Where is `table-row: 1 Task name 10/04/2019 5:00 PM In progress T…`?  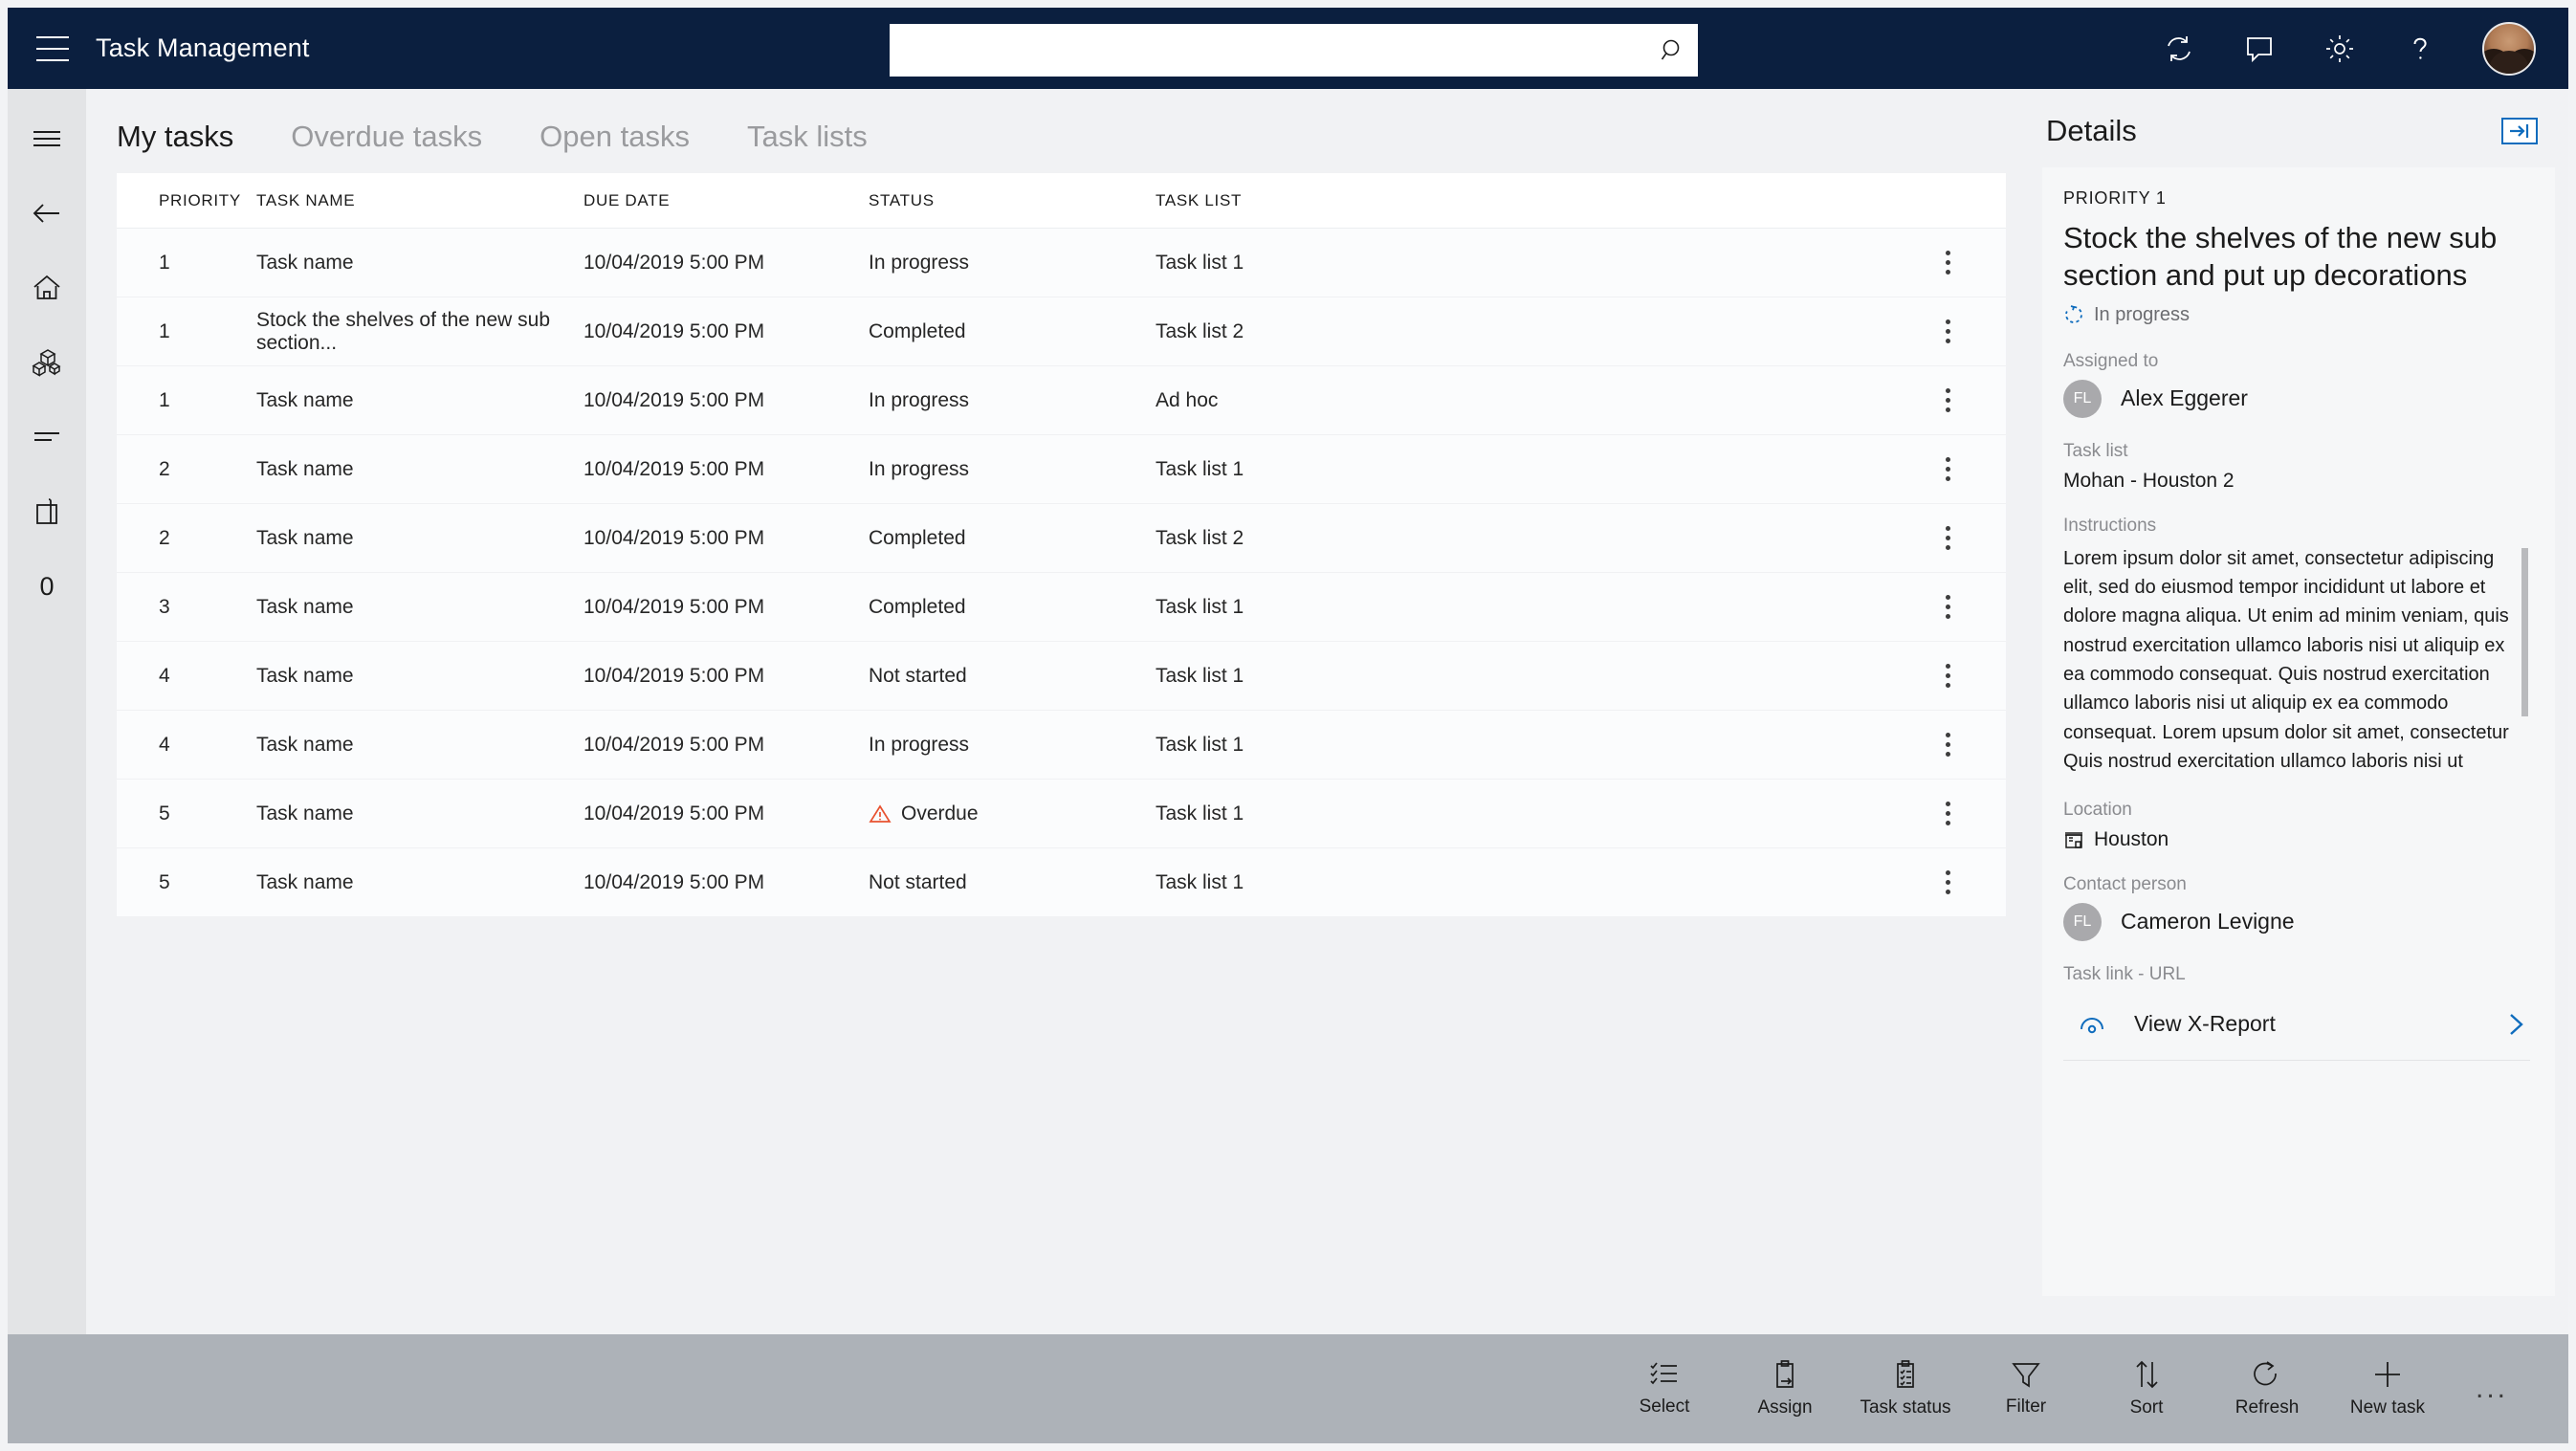 table-row: 1 Task name 10/04/2019 5:00 PM In progress T… is located at coordinates (1061, 263).